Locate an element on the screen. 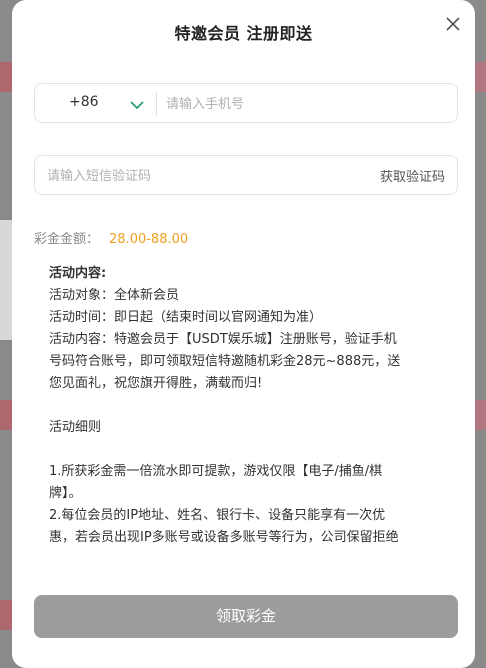 This screenshot has height=668, width=486. close-icon is located at coordinates (453, 24).